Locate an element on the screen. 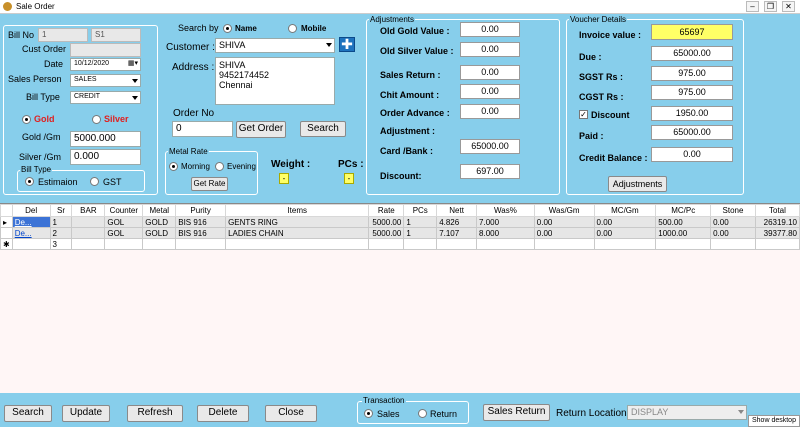 Image resolution: width=800 pixels, height=427 pixels. gold-rate-field: 5000.000 is located at coordinates (105, 139).